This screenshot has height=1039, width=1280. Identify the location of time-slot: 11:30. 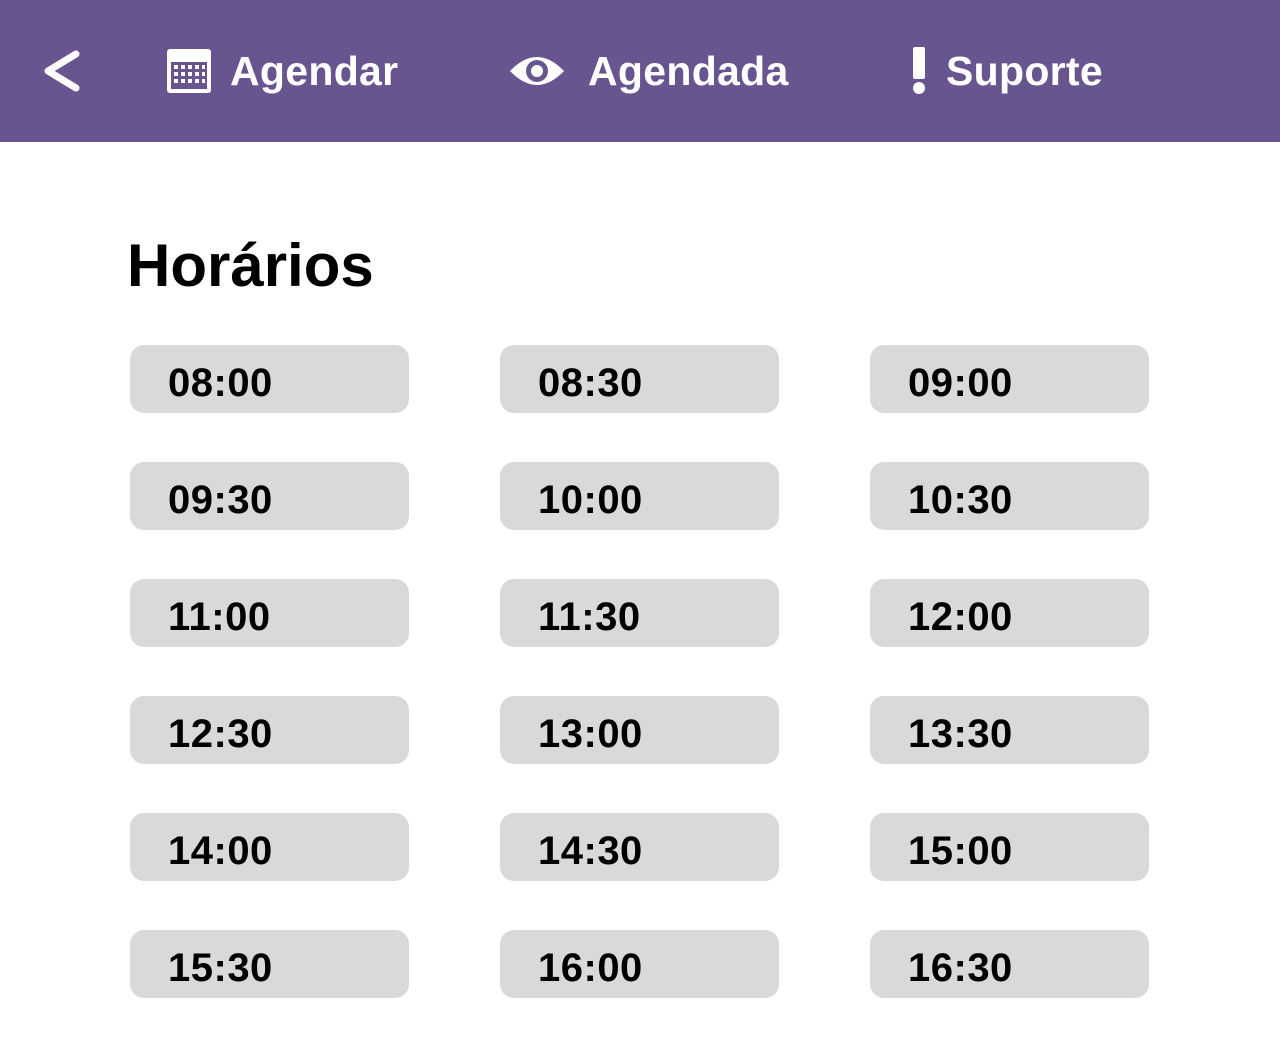
(639, 613).